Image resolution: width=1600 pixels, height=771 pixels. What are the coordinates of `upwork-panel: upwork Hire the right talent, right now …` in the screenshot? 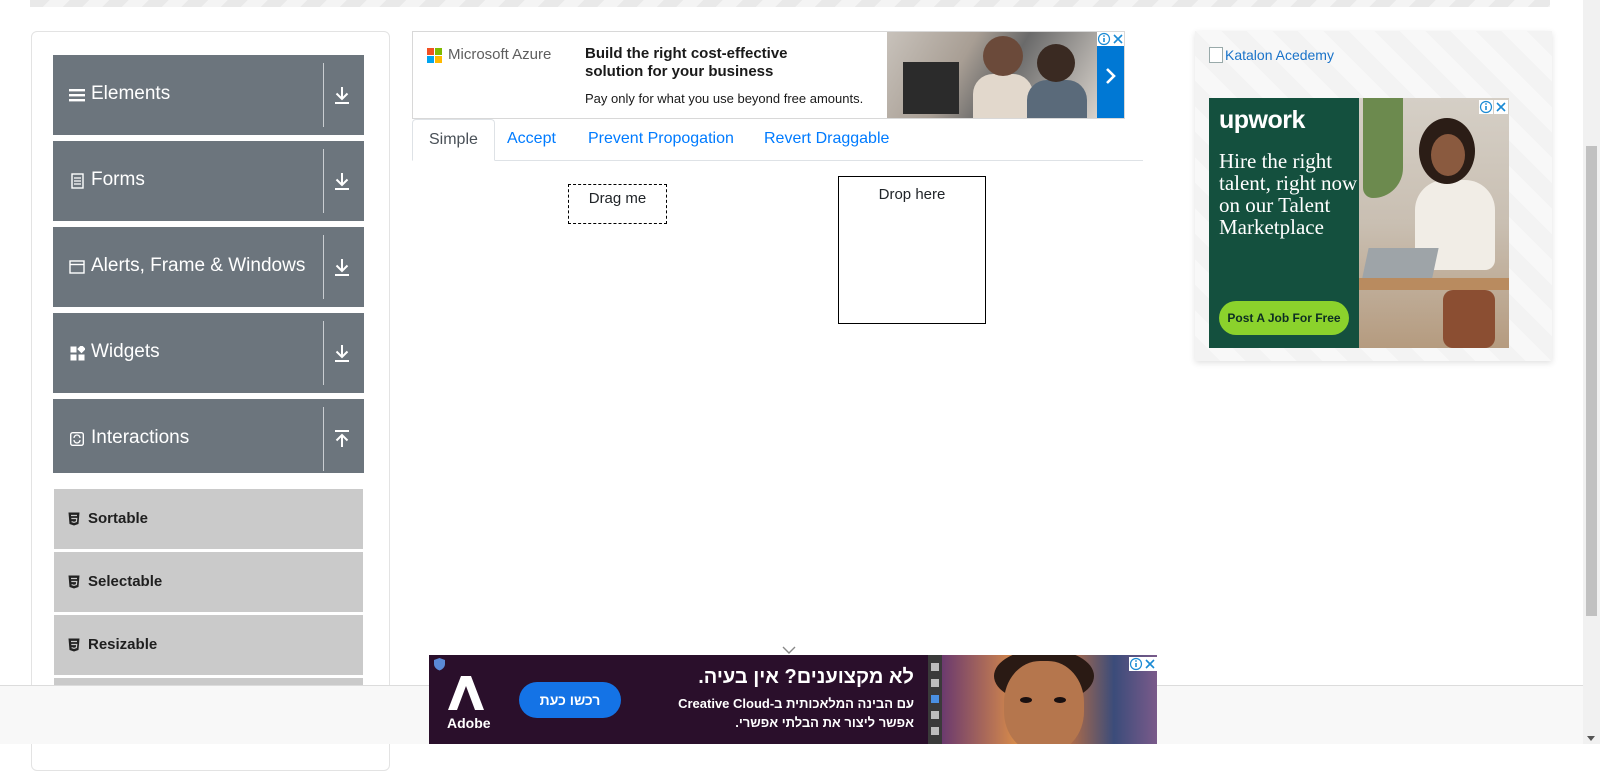 It's located at (1284, 223).